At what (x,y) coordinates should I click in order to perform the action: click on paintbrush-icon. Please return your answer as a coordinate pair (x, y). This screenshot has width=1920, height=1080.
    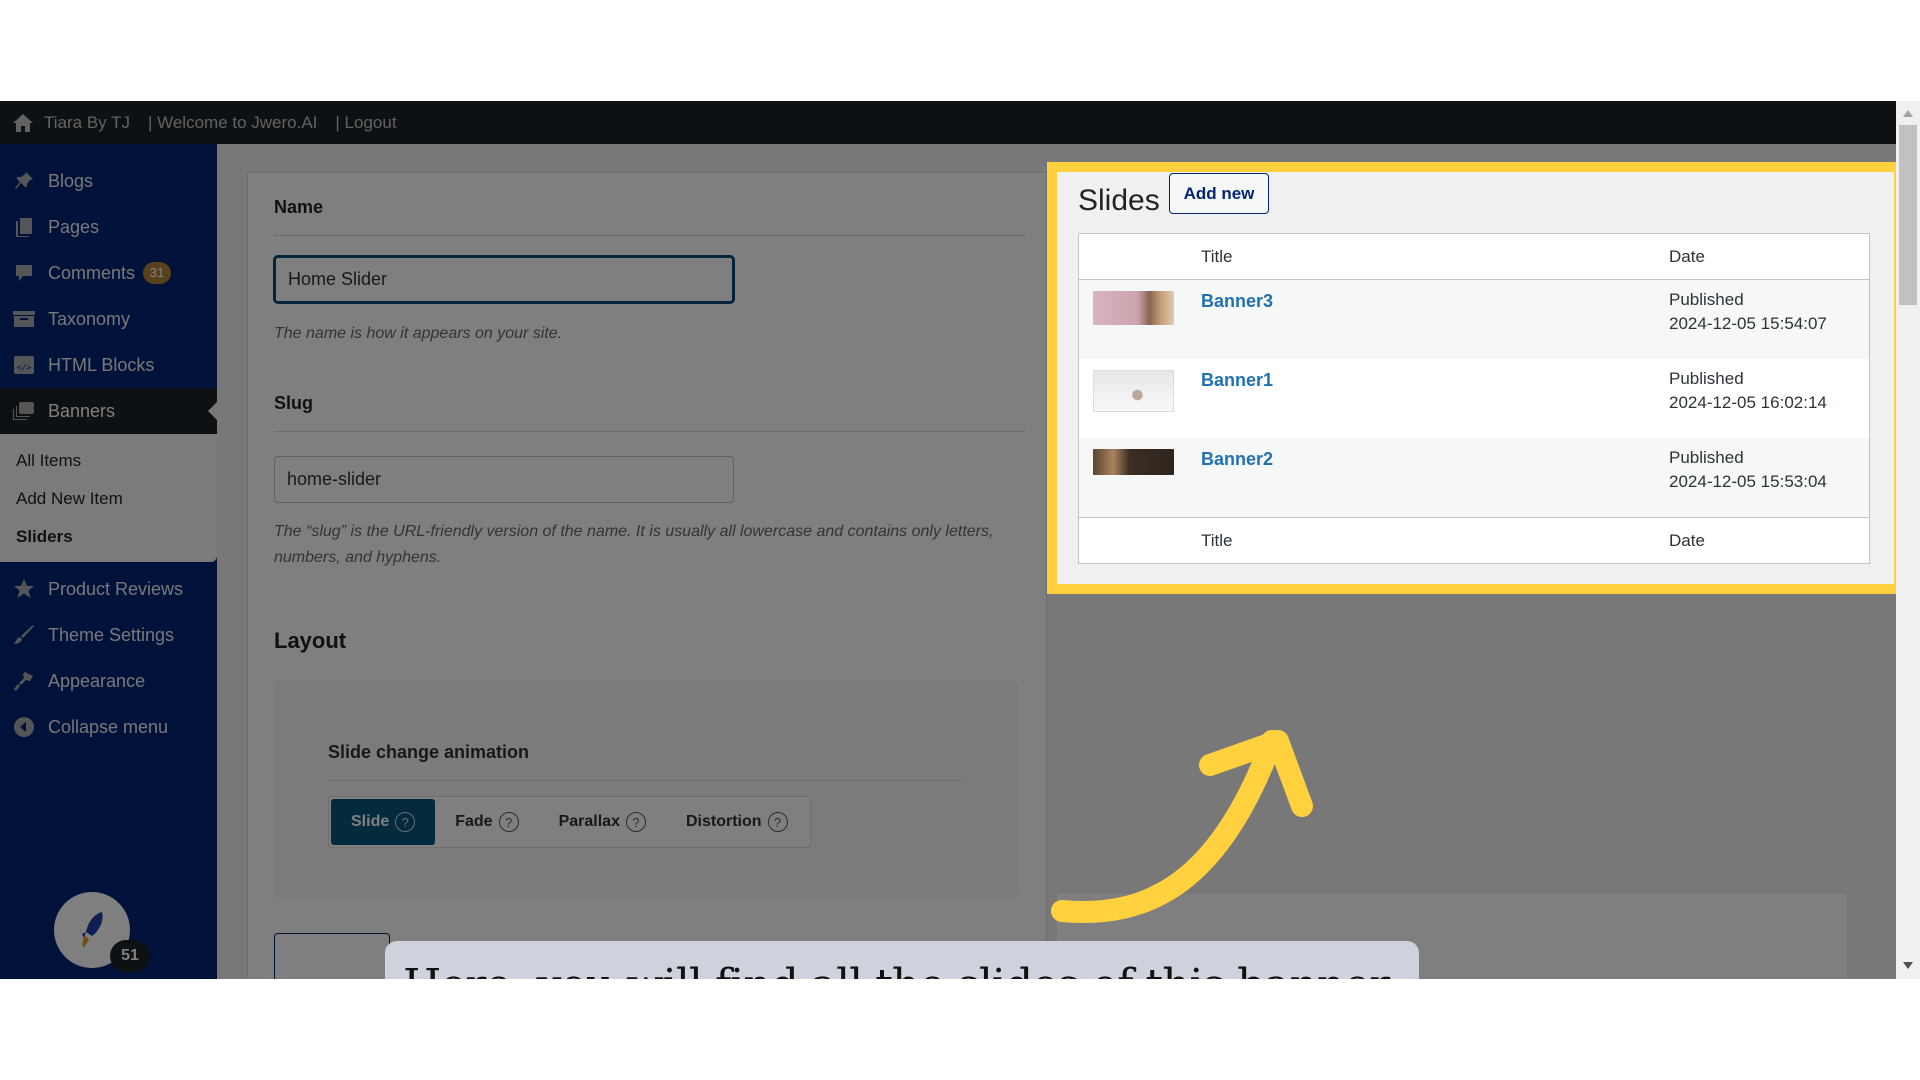
    Looking at the image, I should click on (24, 681).